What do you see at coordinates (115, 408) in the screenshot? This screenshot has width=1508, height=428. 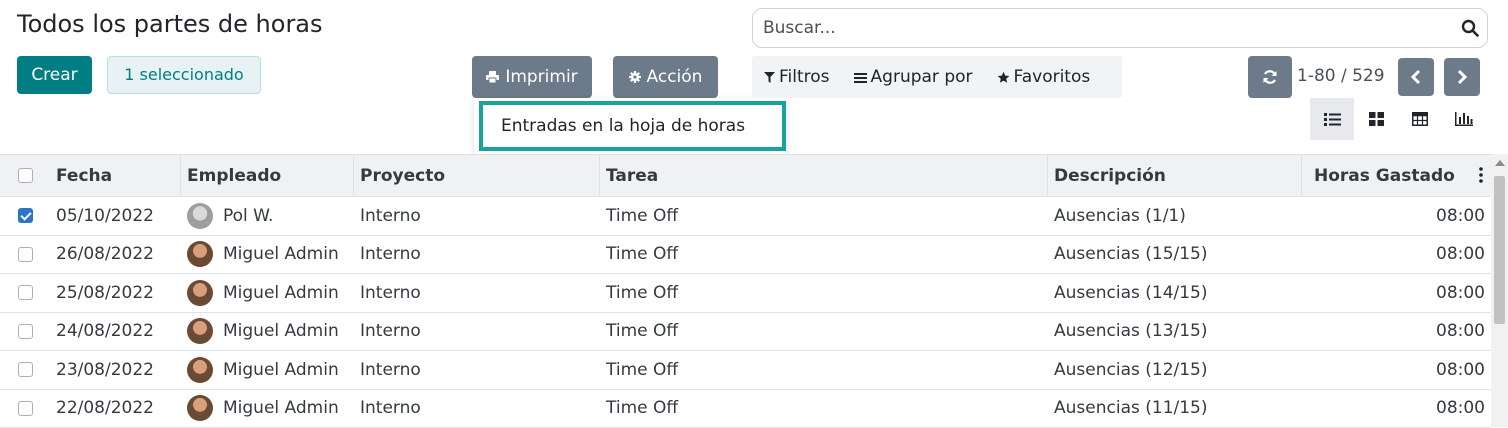 I see `cell-date: 22/08/2022` at bounding box center [115, 408].